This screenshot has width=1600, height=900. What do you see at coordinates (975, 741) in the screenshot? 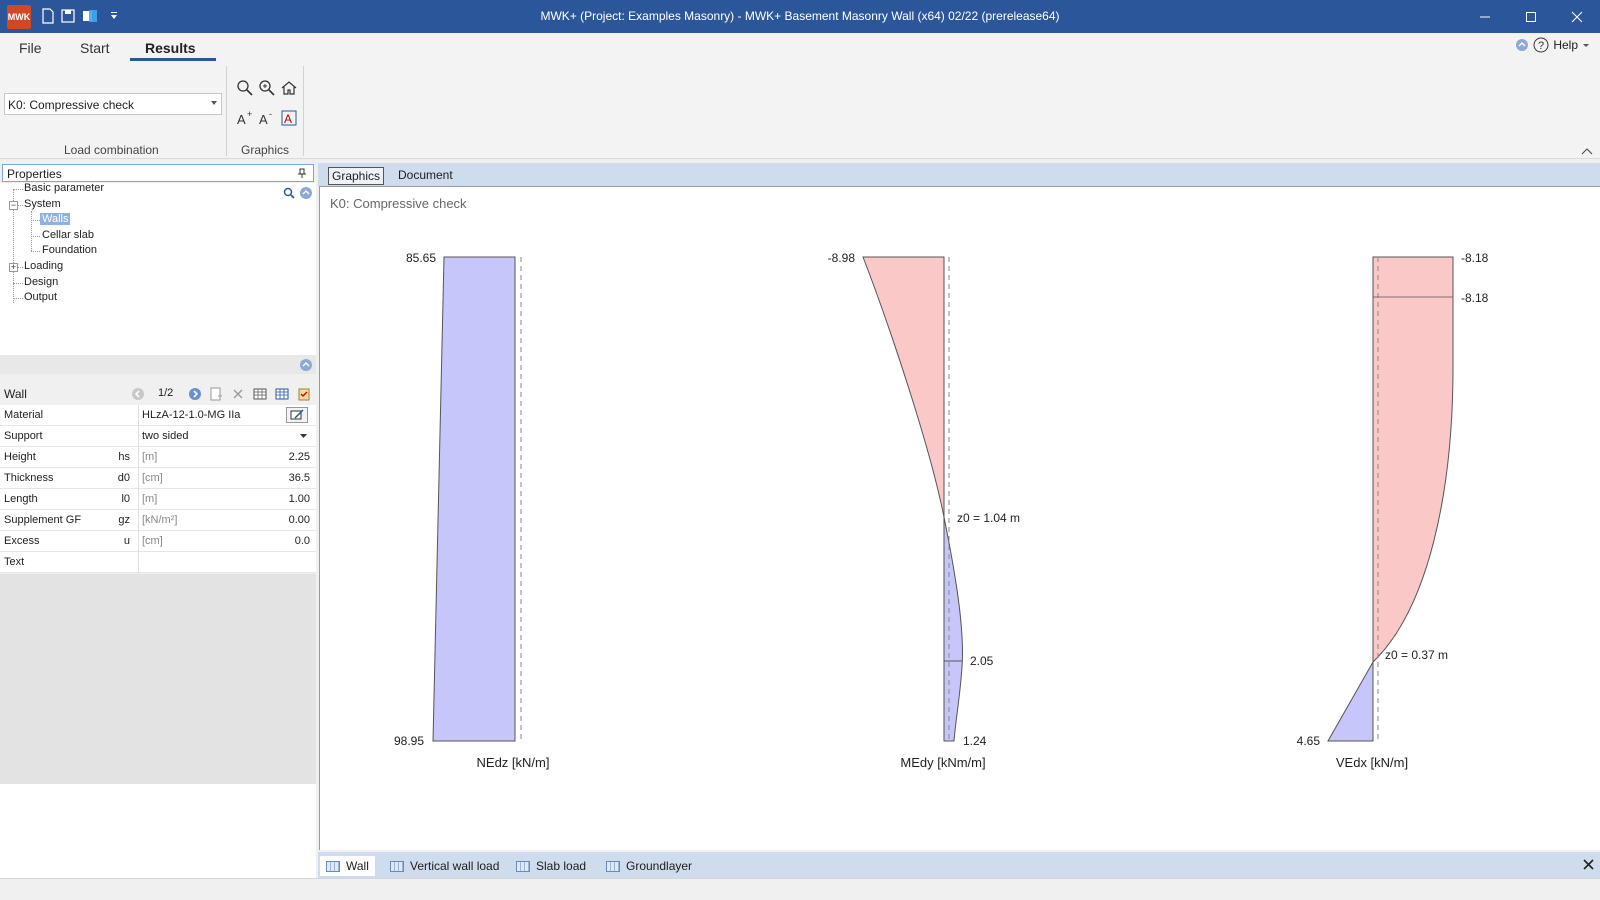
I see `medy-bottom-value: 1.24` at bounding box center [975, 741].